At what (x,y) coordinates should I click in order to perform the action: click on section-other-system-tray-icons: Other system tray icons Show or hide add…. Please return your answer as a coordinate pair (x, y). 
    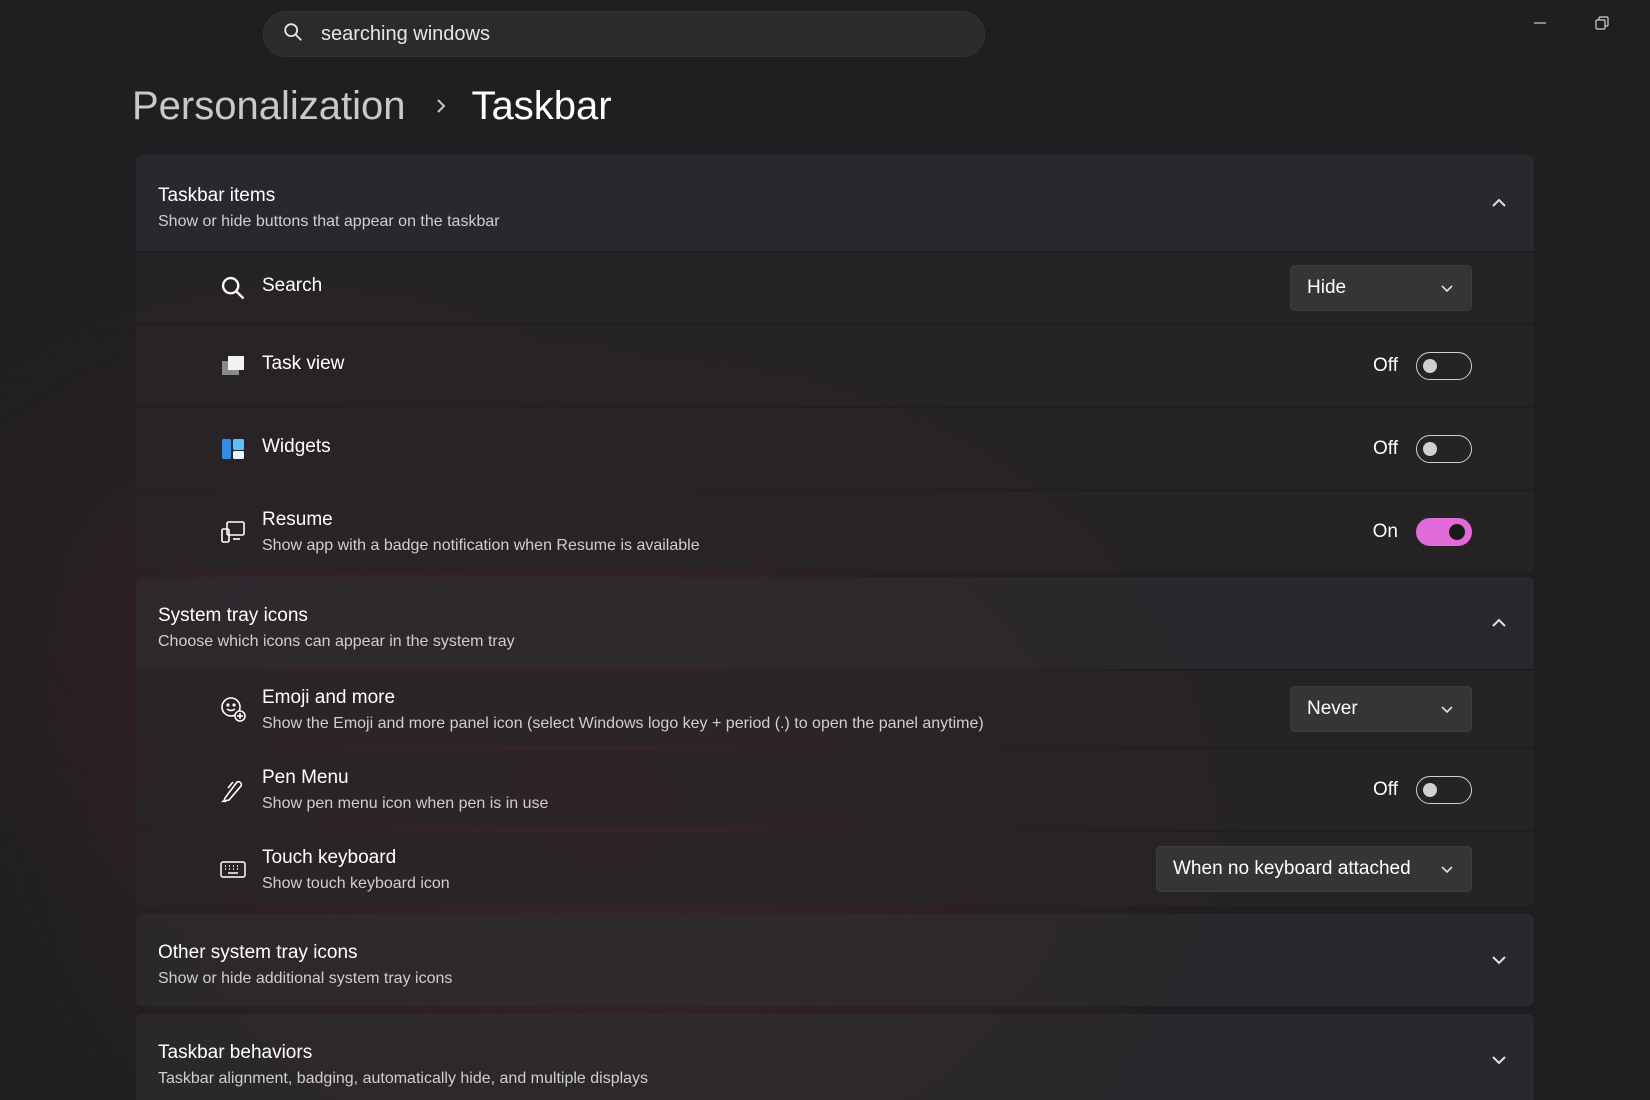
    Looking at the image, I should click on (835, 960).